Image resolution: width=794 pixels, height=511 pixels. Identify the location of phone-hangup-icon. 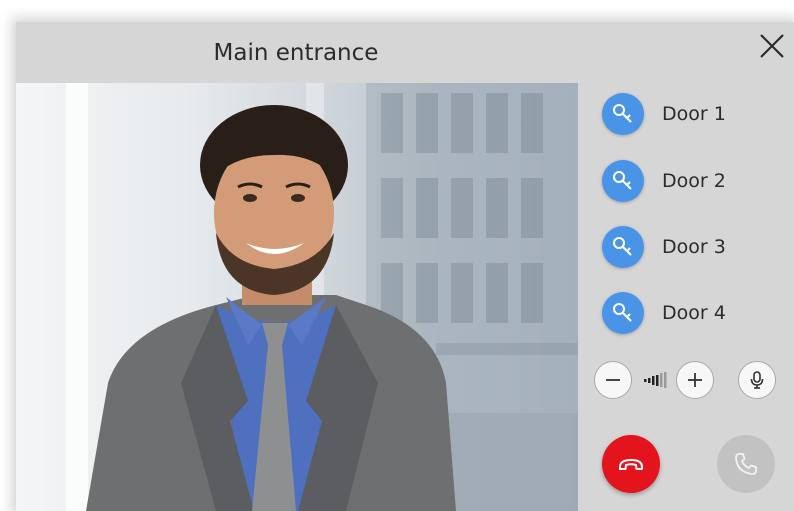
(631, 464).